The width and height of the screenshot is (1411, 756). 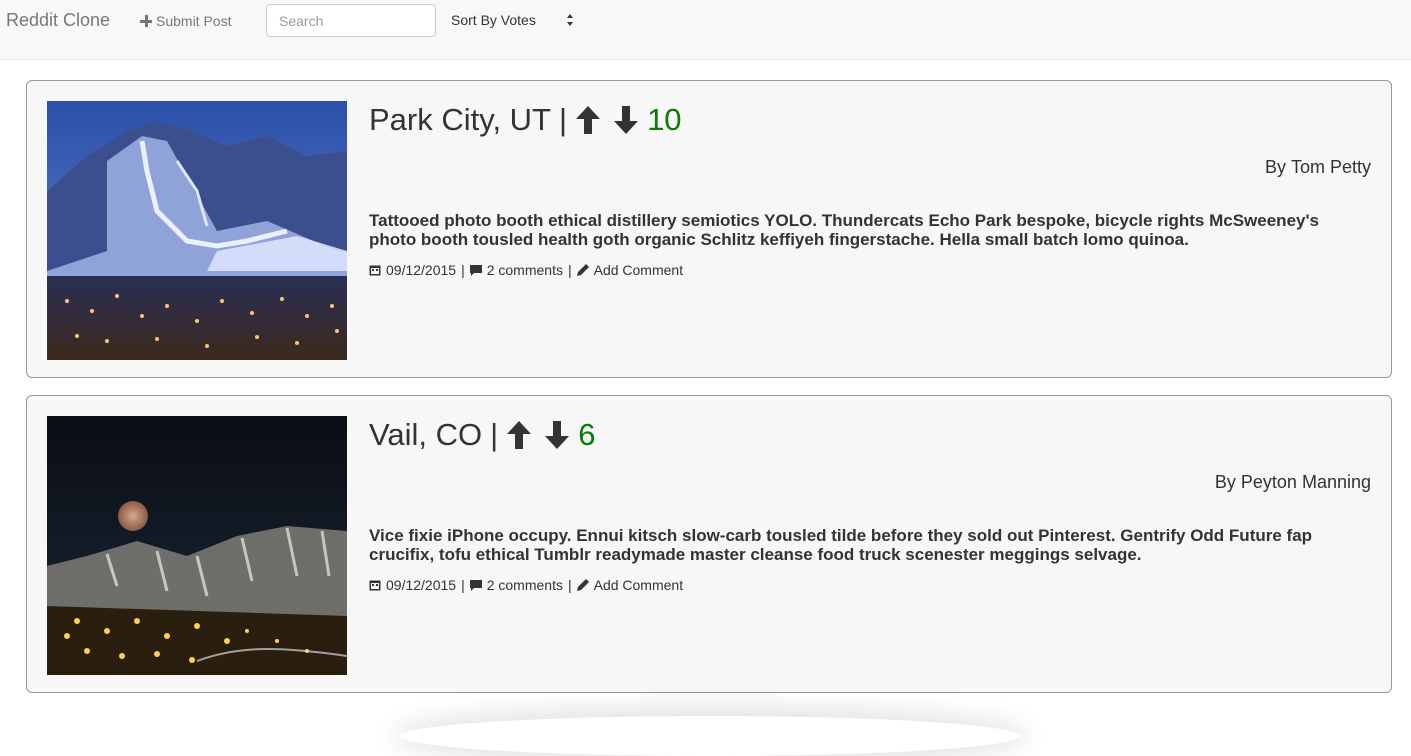 What do you see at coordinates (587, 434) in the screenshot?
I see `vote-count: 6` at bounding box center [587, 434].